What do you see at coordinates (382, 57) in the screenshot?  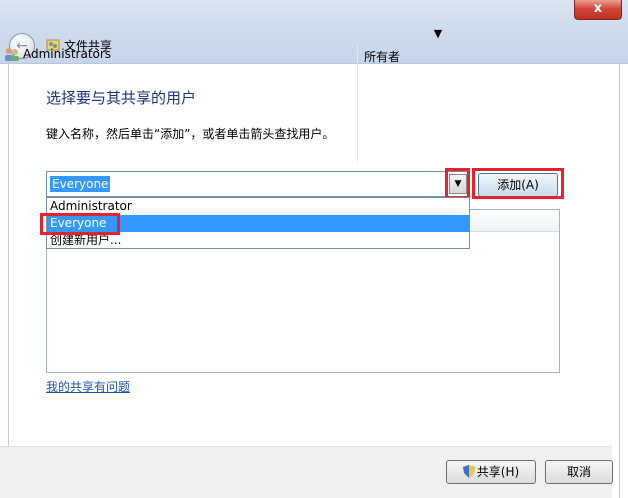 I see `user-permission: 所有者` at bounding box center [382, 57].